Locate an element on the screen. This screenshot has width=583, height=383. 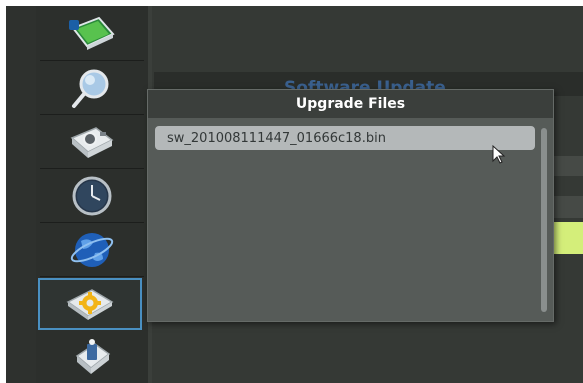
list-item-file: sw_201008111447_01666c18.bin is located at coordinates (345, 138).